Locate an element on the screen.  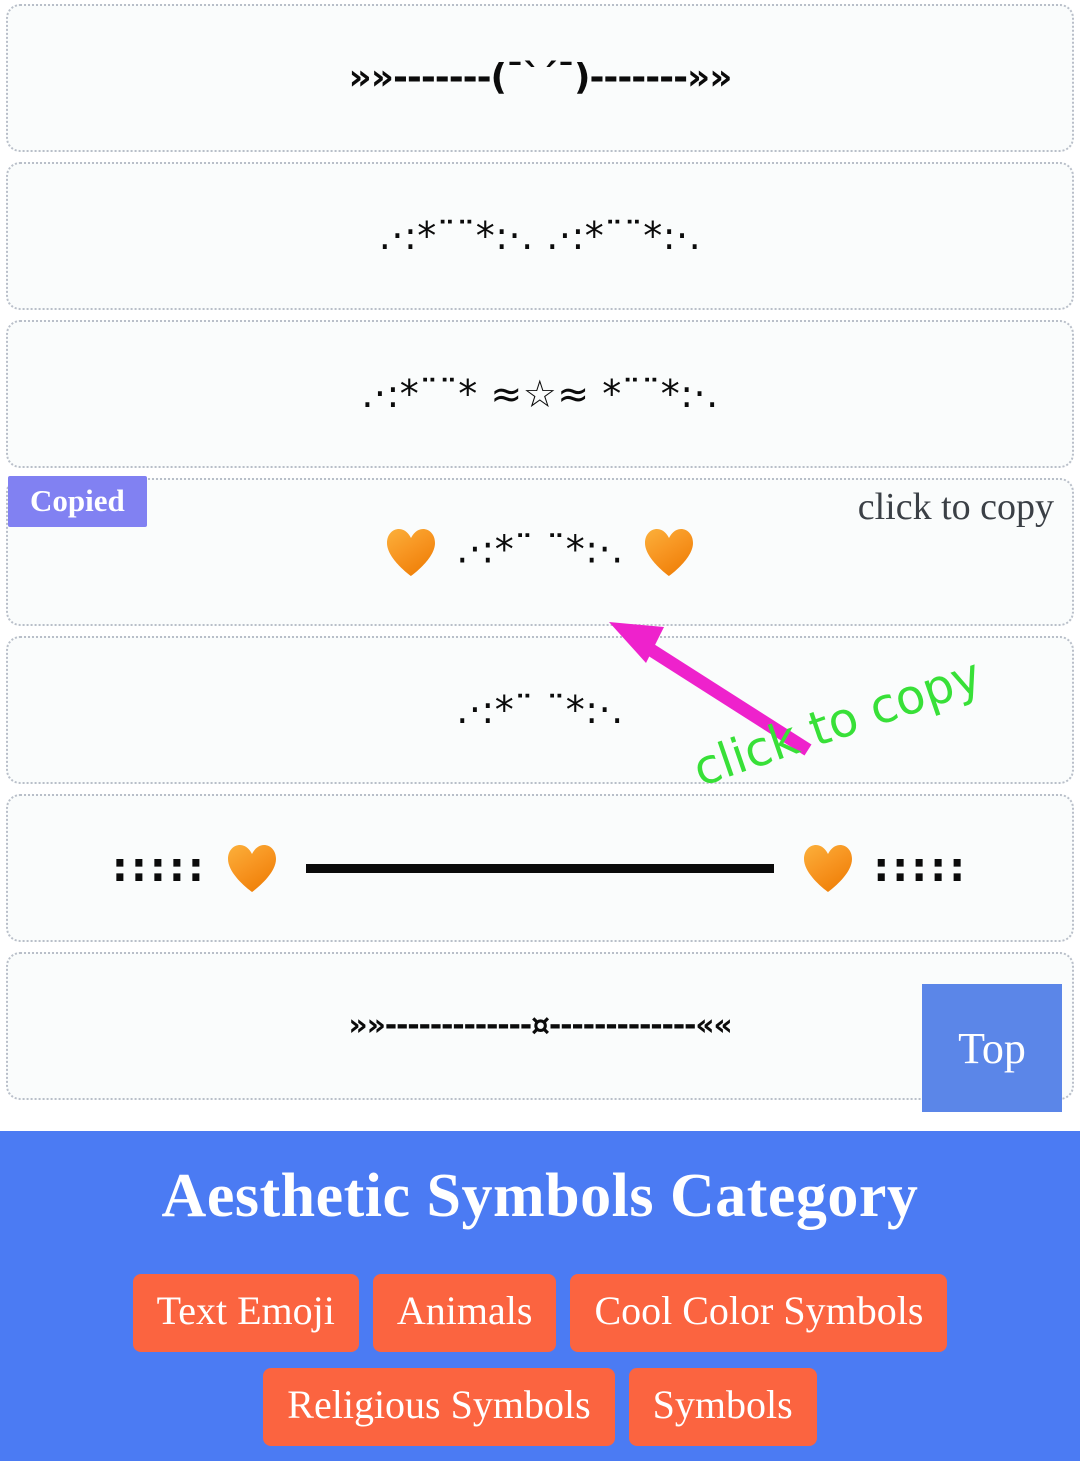
horizontal-rule-glyph is located at coordinates (540, 868).